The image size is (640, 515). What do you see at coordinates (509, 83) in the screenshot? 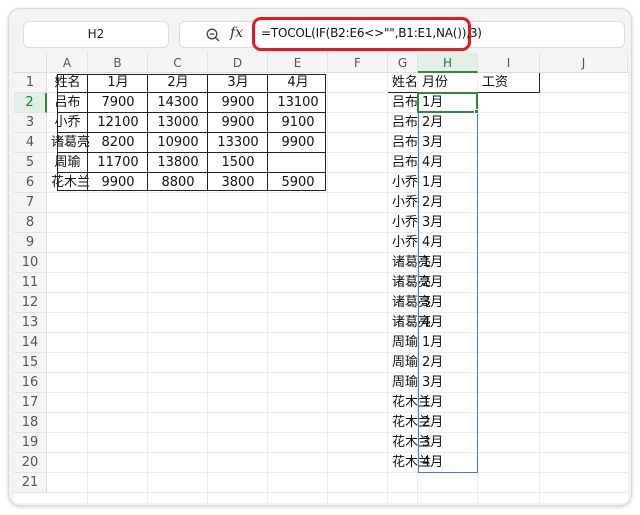
I see `result-header-cell: 工资` at bounding box center [509, 83].